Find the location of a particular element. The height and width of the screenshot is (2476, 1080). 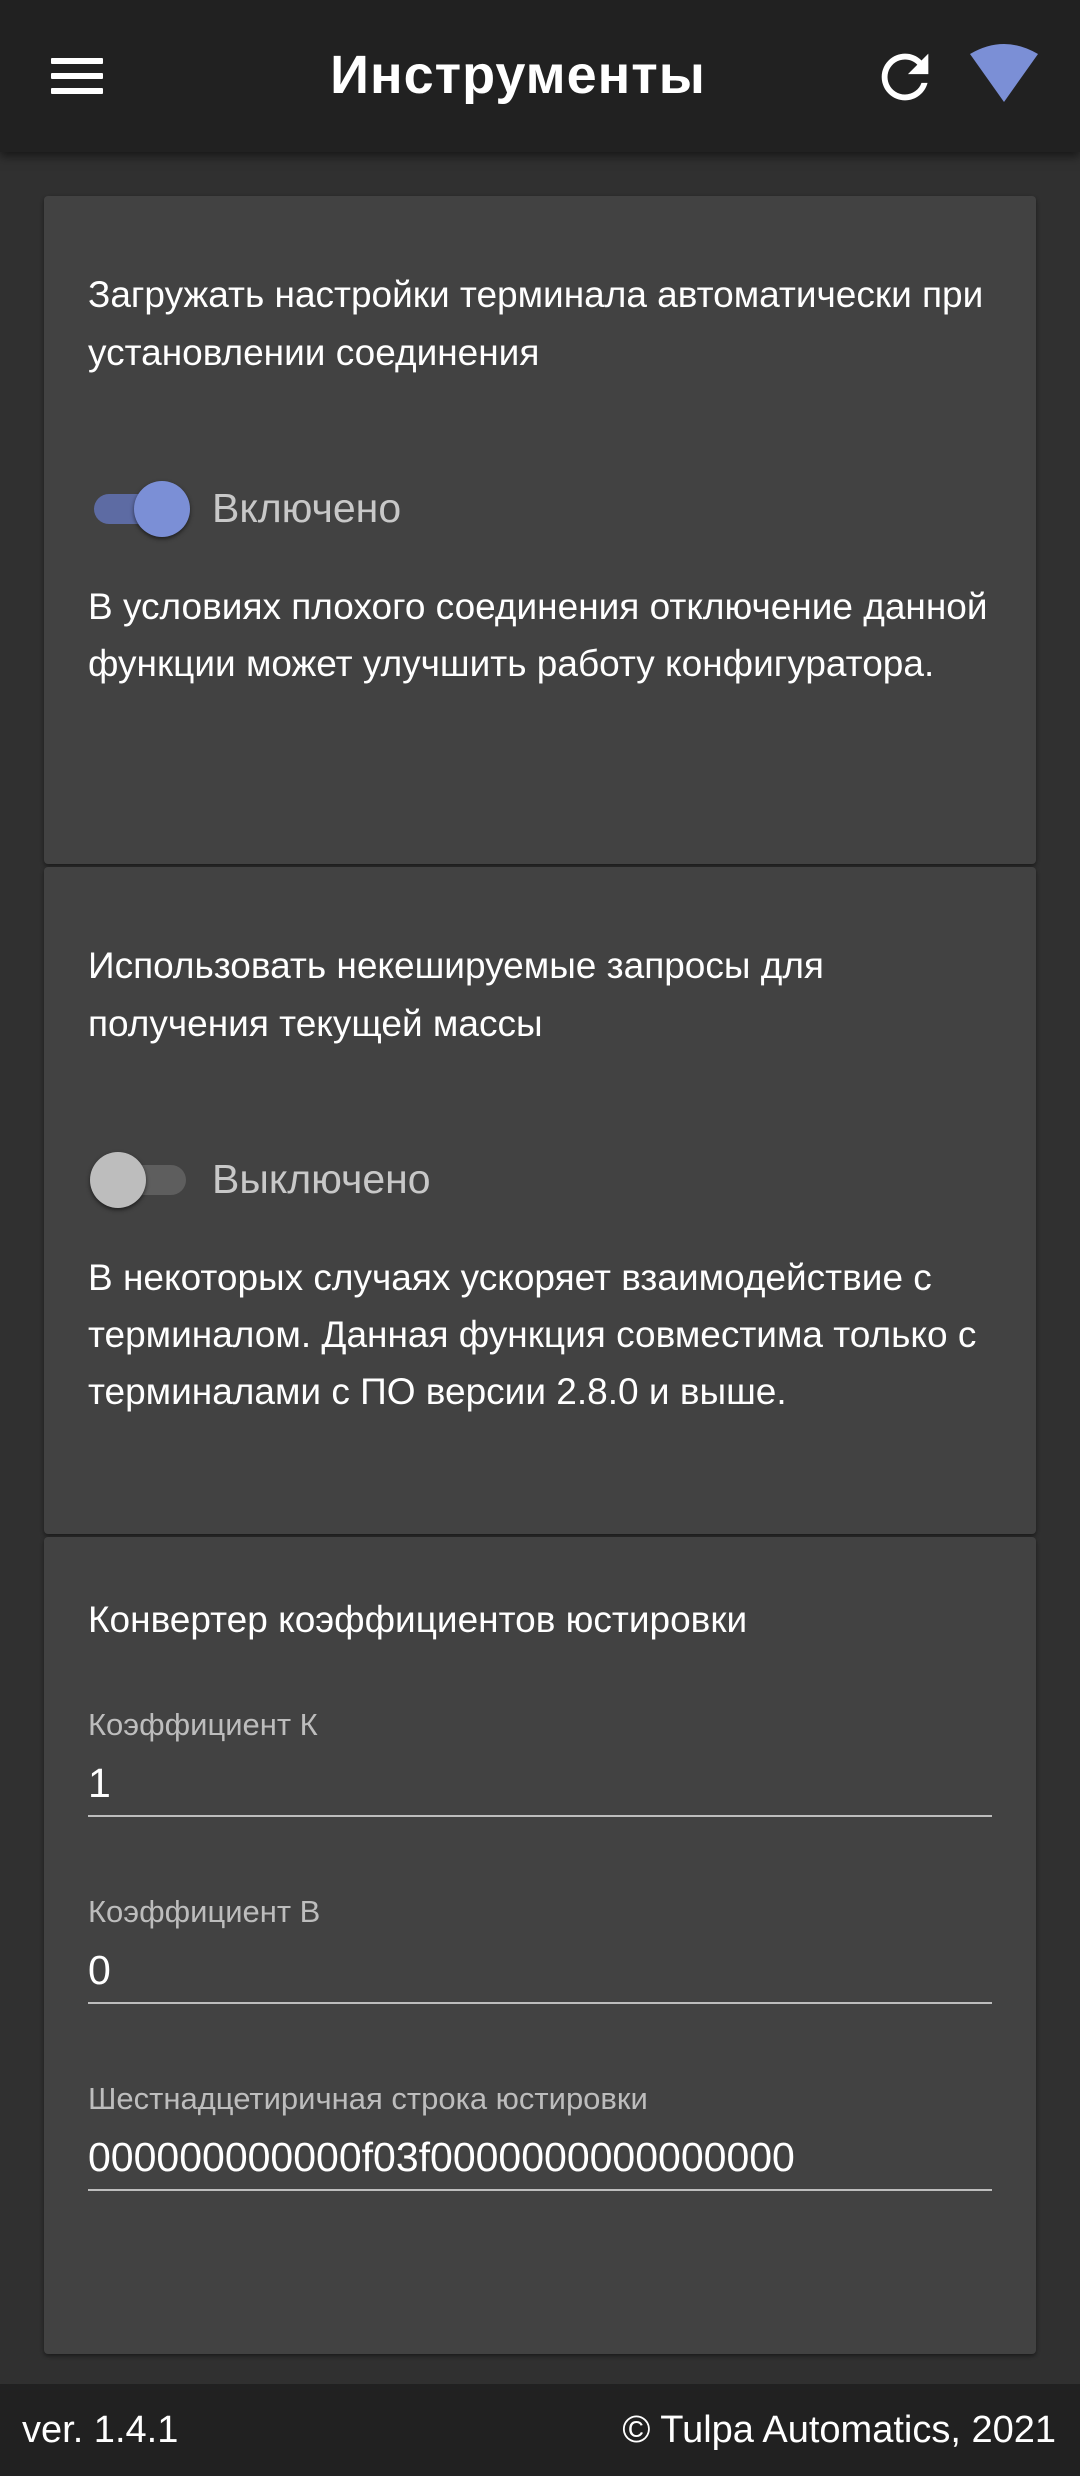

converter-title: Конвертер коэффициентов юстировки is located at coordinates (418, 1619).